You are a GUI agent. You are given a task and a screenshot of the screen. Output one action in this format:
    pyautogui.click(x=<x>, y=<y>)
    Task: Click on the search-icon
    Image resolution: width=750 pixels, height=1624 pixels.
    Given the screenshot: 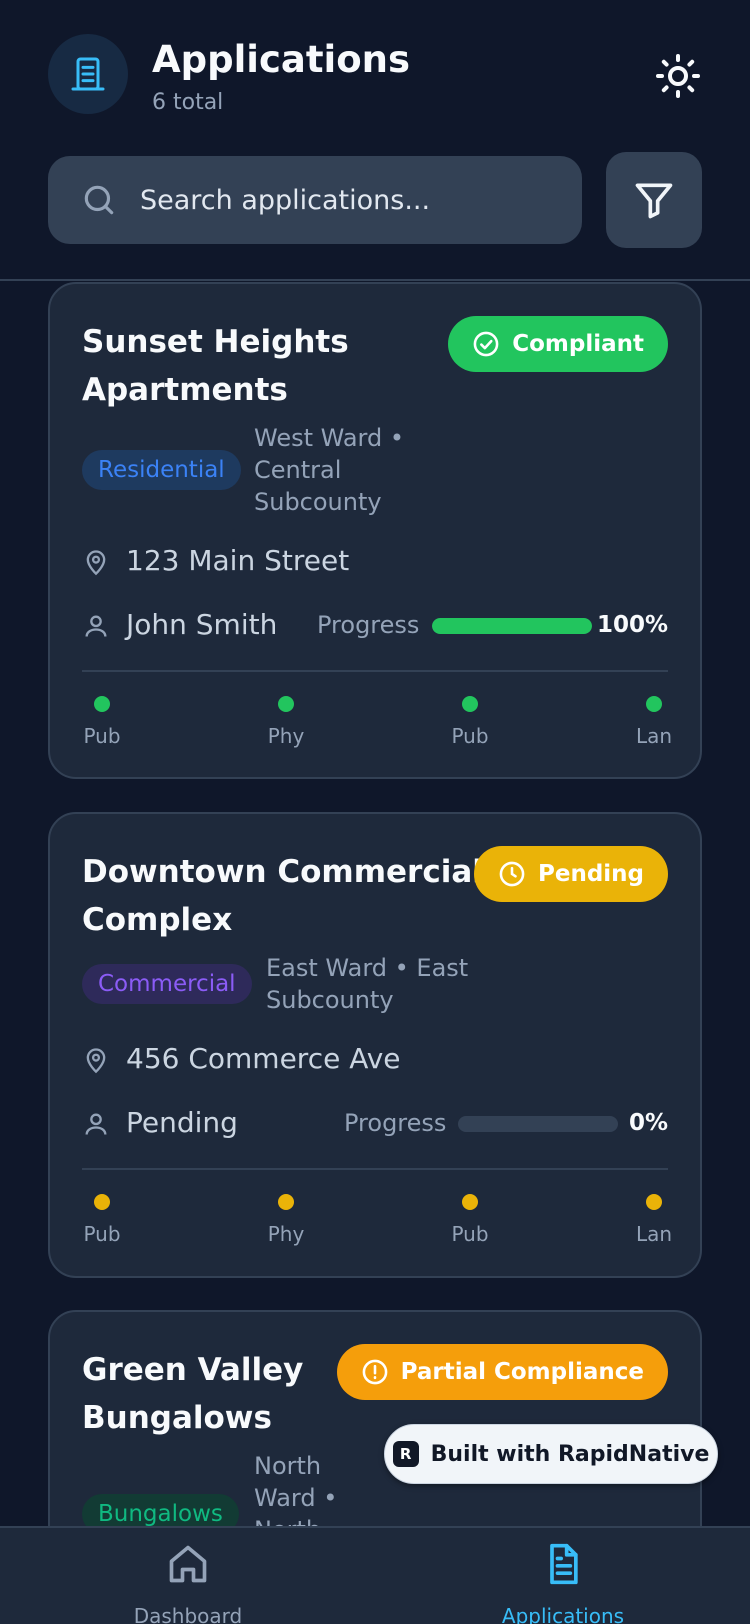 What is the action you would take?
    pyautogui.click(x=99, y=200)
    